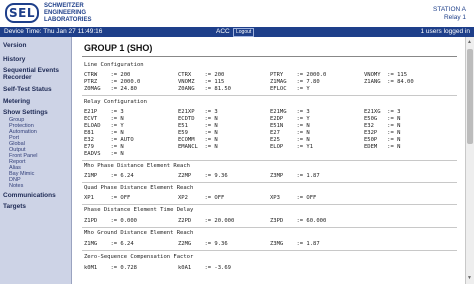  Describe the element at coordinates (290, 112) in the screenshot. I see `setting-cell: E21MG := 3` at that location.